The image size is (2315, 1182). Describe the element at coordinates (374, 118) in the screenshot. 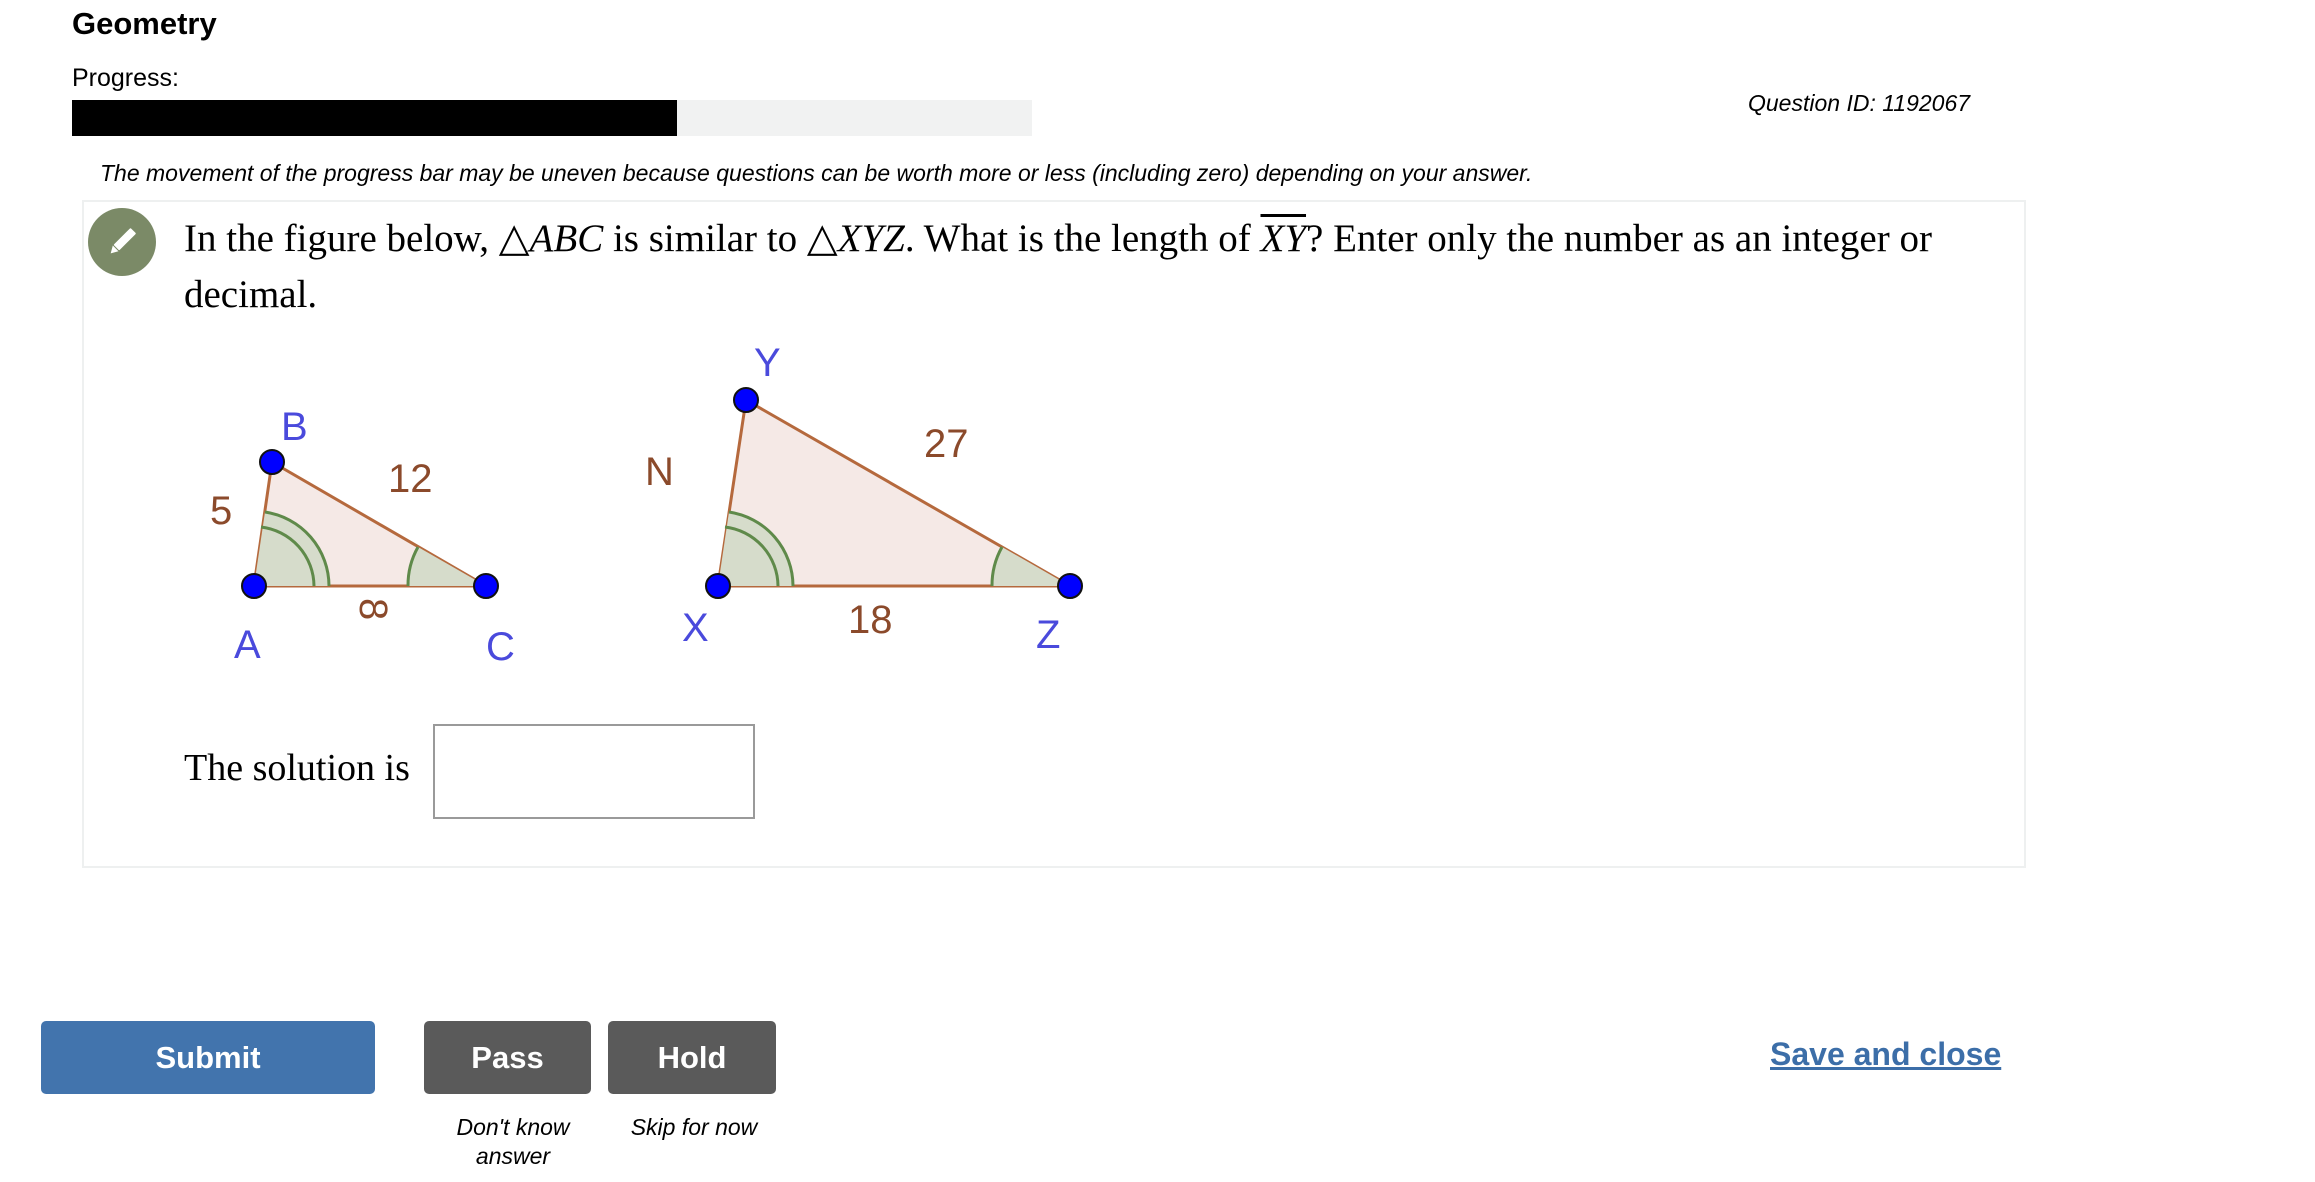

I see `progress-bar-fill` at that location.